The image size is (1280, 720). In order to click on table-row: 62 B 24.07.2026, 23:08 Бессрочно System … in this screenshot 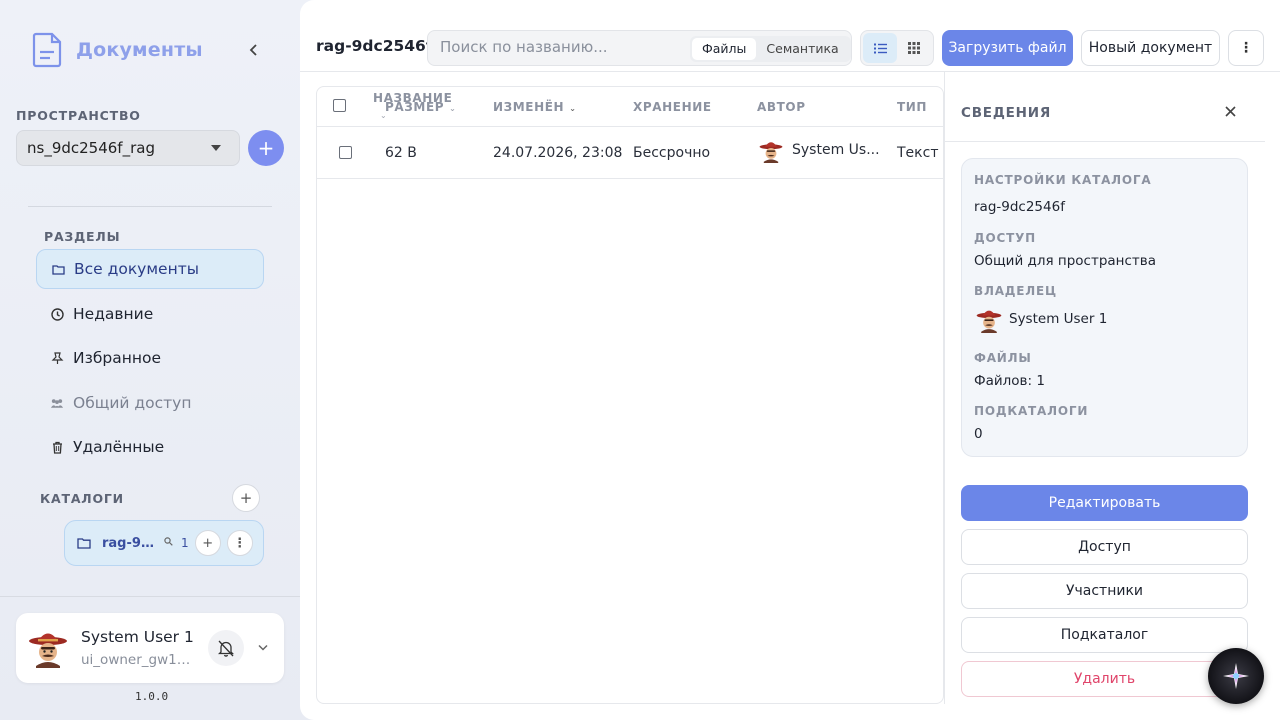, I will do `click(630, 153)`.